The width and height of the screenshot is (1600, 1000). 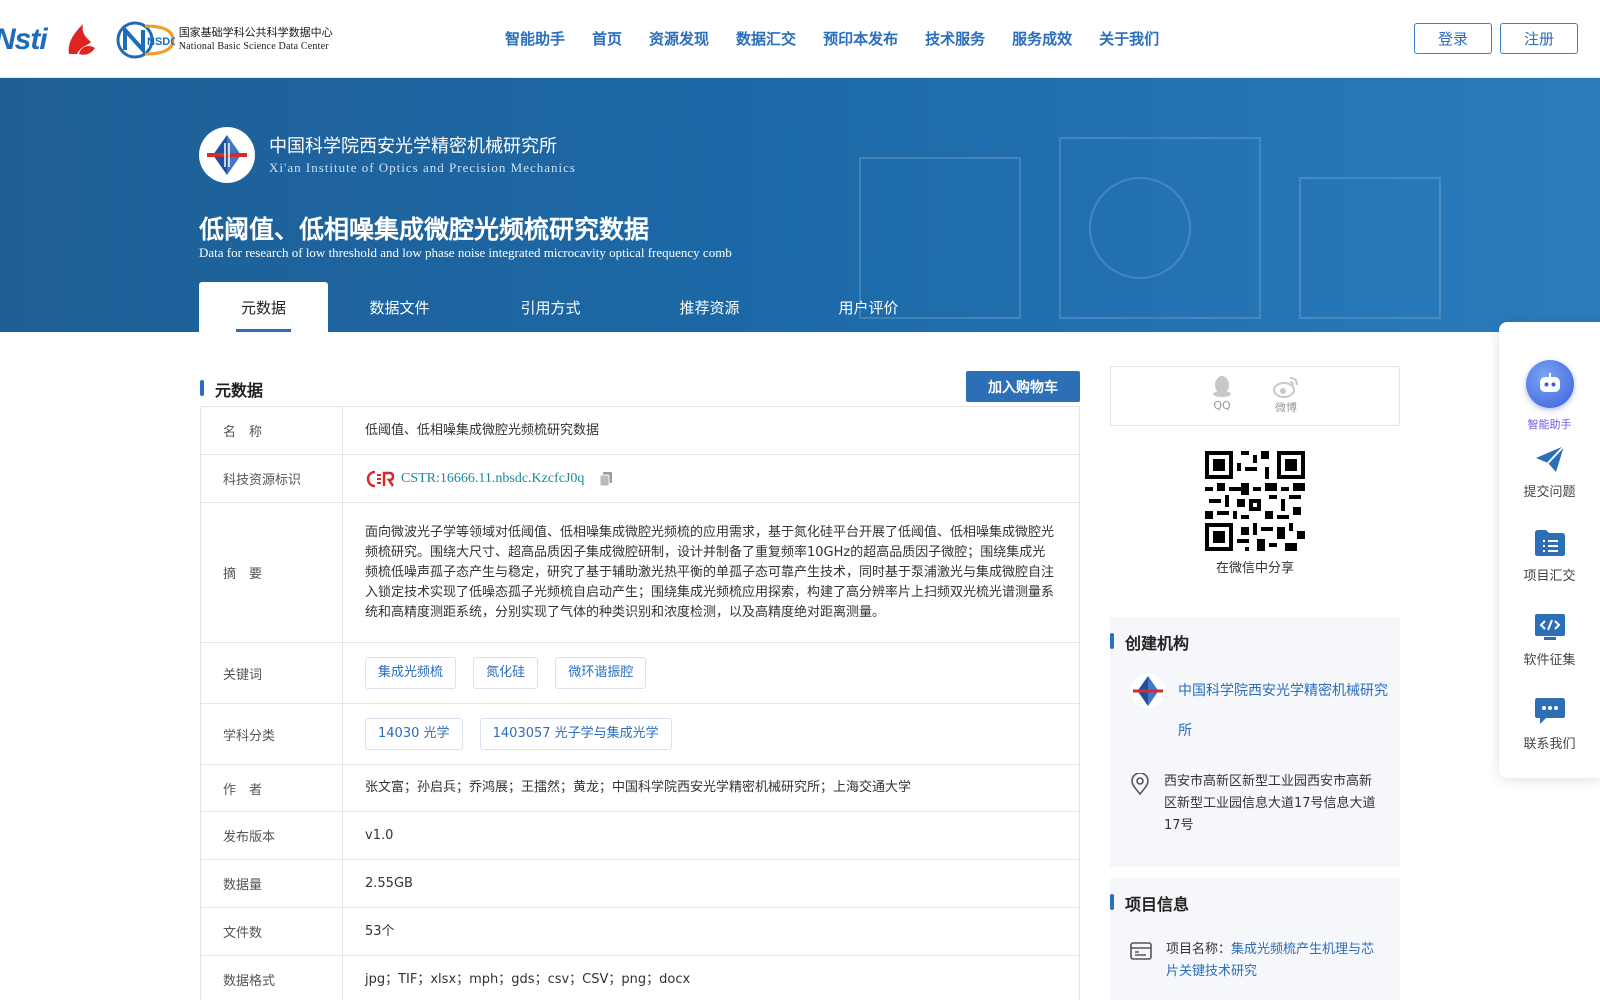 I want to click on wechat-qr-code, so click(x=1255, y=501).